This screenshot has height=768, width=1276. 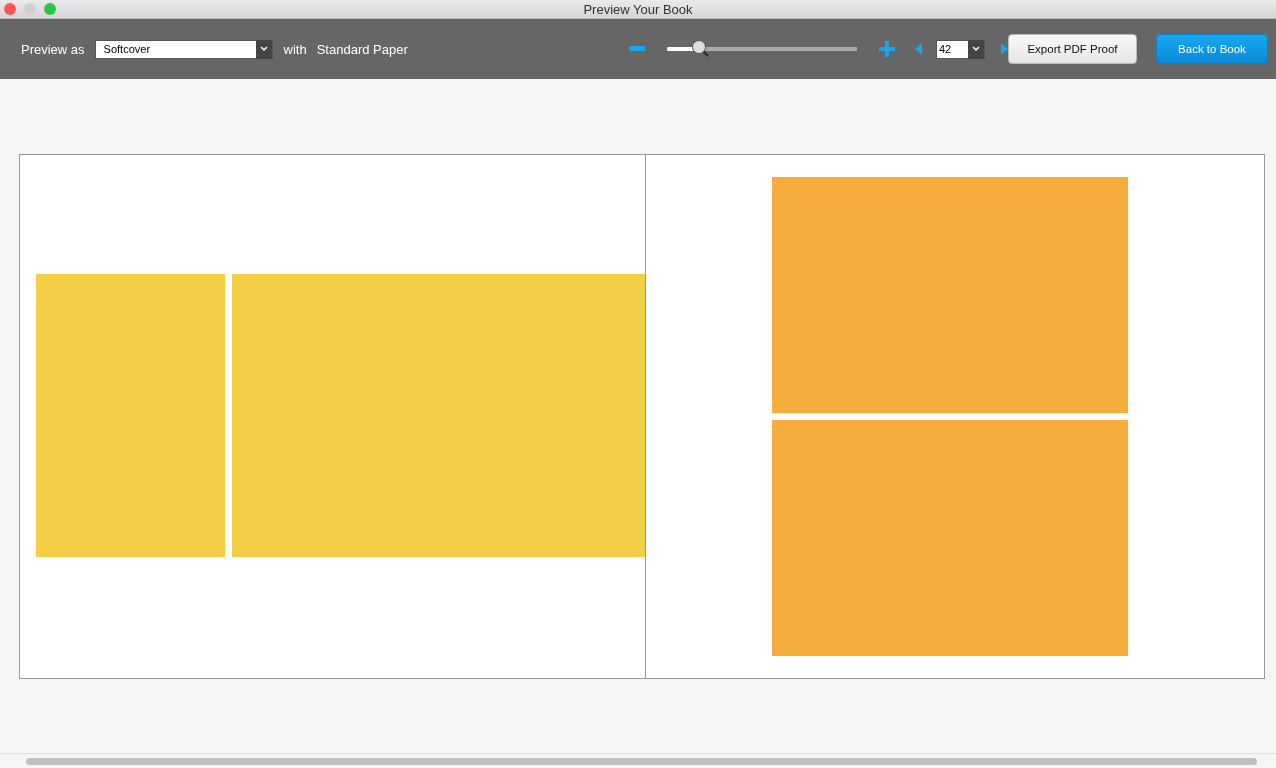 What do you see at coordinates (918, 49) in the screenshot?
I see `previous-page-icon` at bounding box center [918, 49].